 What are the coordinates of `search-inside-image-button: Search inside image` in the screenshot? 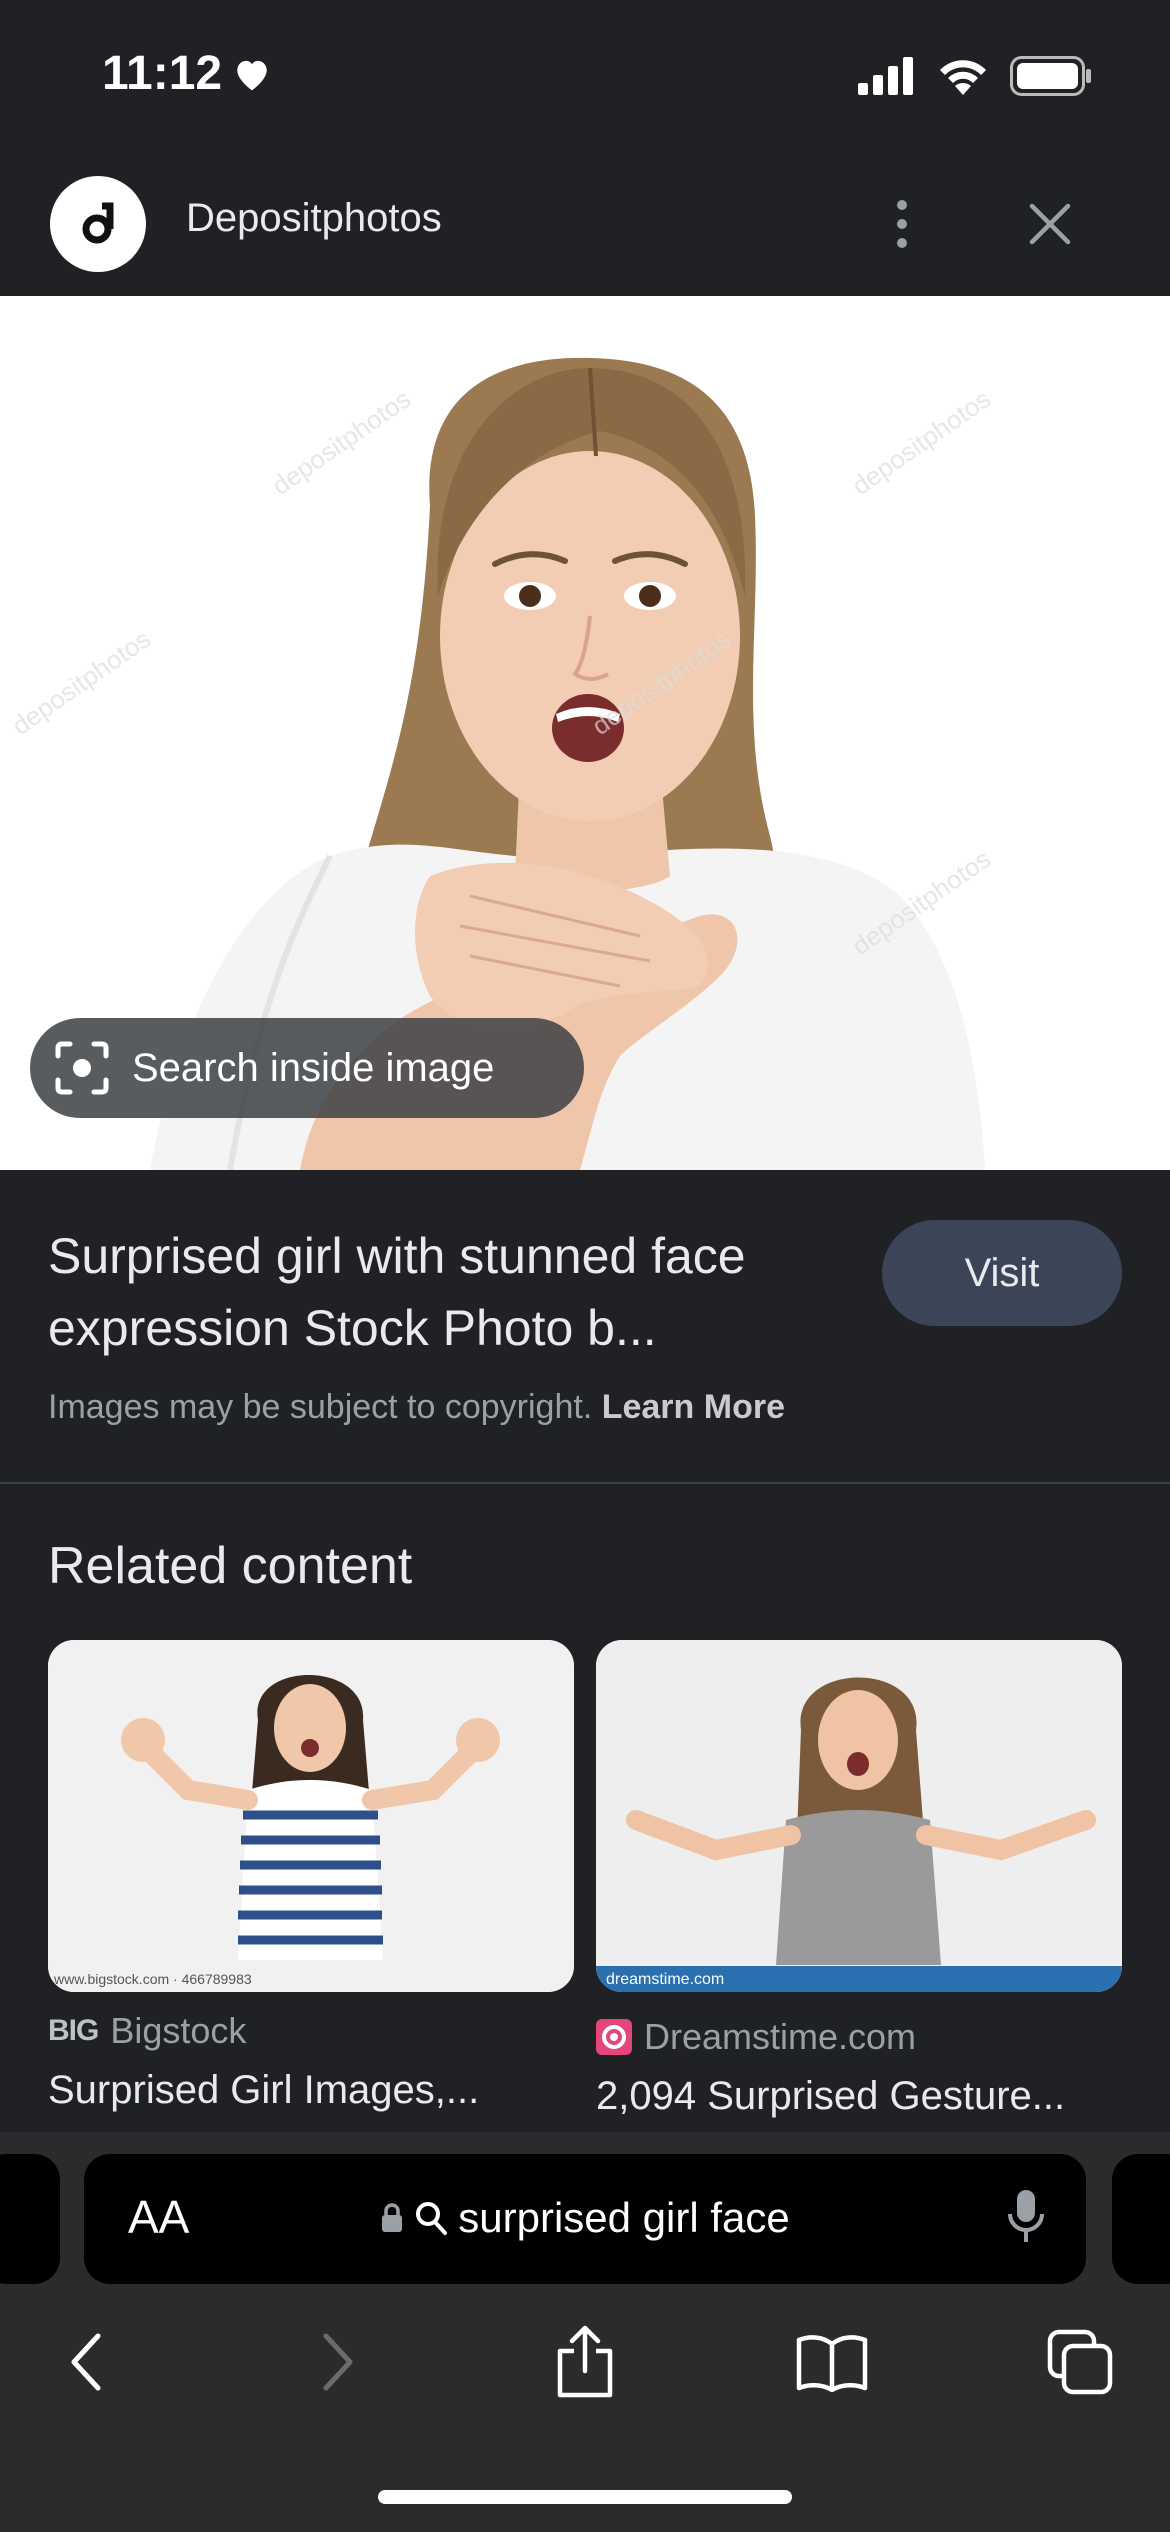 It's located at (307, 1068).